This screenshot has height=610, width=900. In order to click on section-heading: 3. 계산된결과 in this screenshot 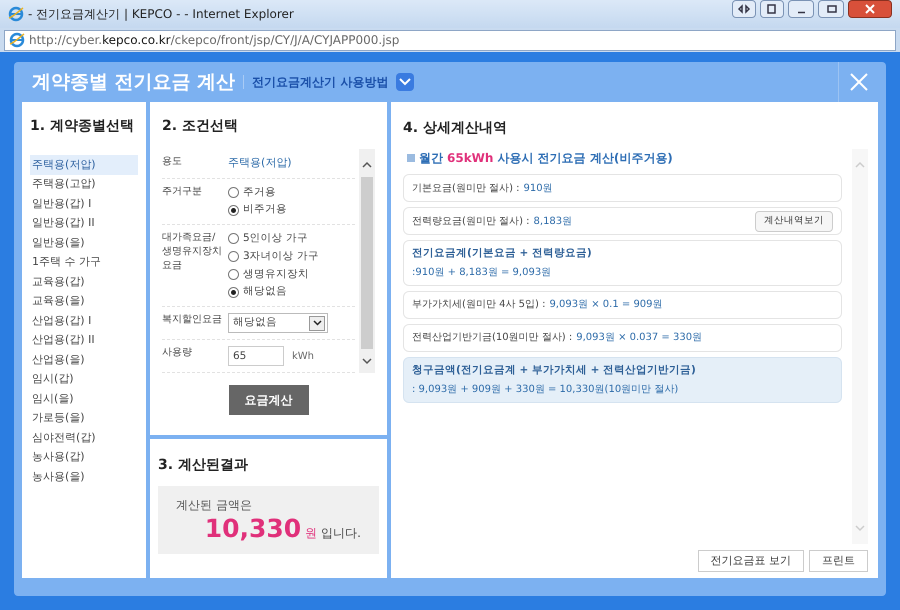, I will do `click(203, 465)`.